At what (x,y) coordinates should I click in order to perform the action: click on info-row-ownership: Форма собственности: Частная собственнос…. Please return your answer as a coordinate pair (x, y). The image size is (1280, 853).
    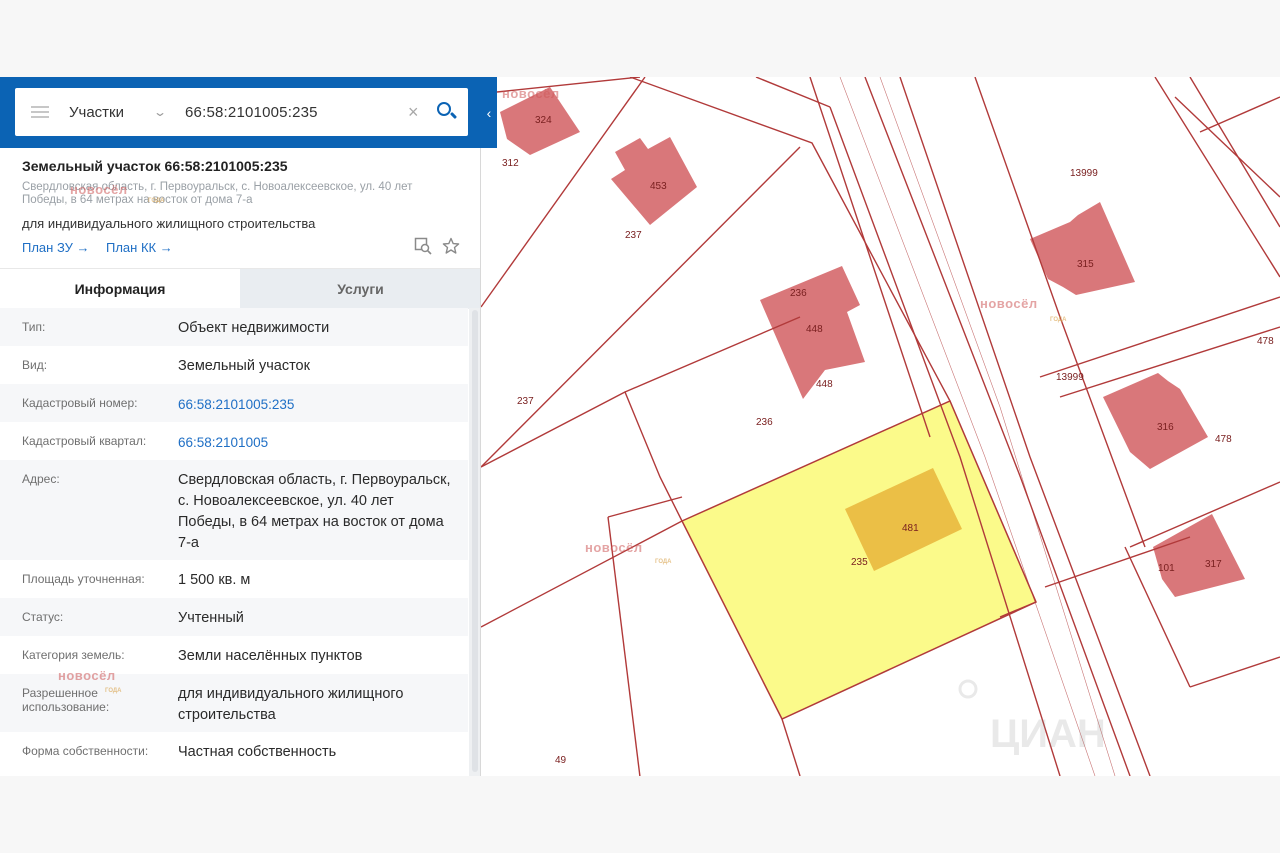
    Looking at the image, I should click on (234, 752).